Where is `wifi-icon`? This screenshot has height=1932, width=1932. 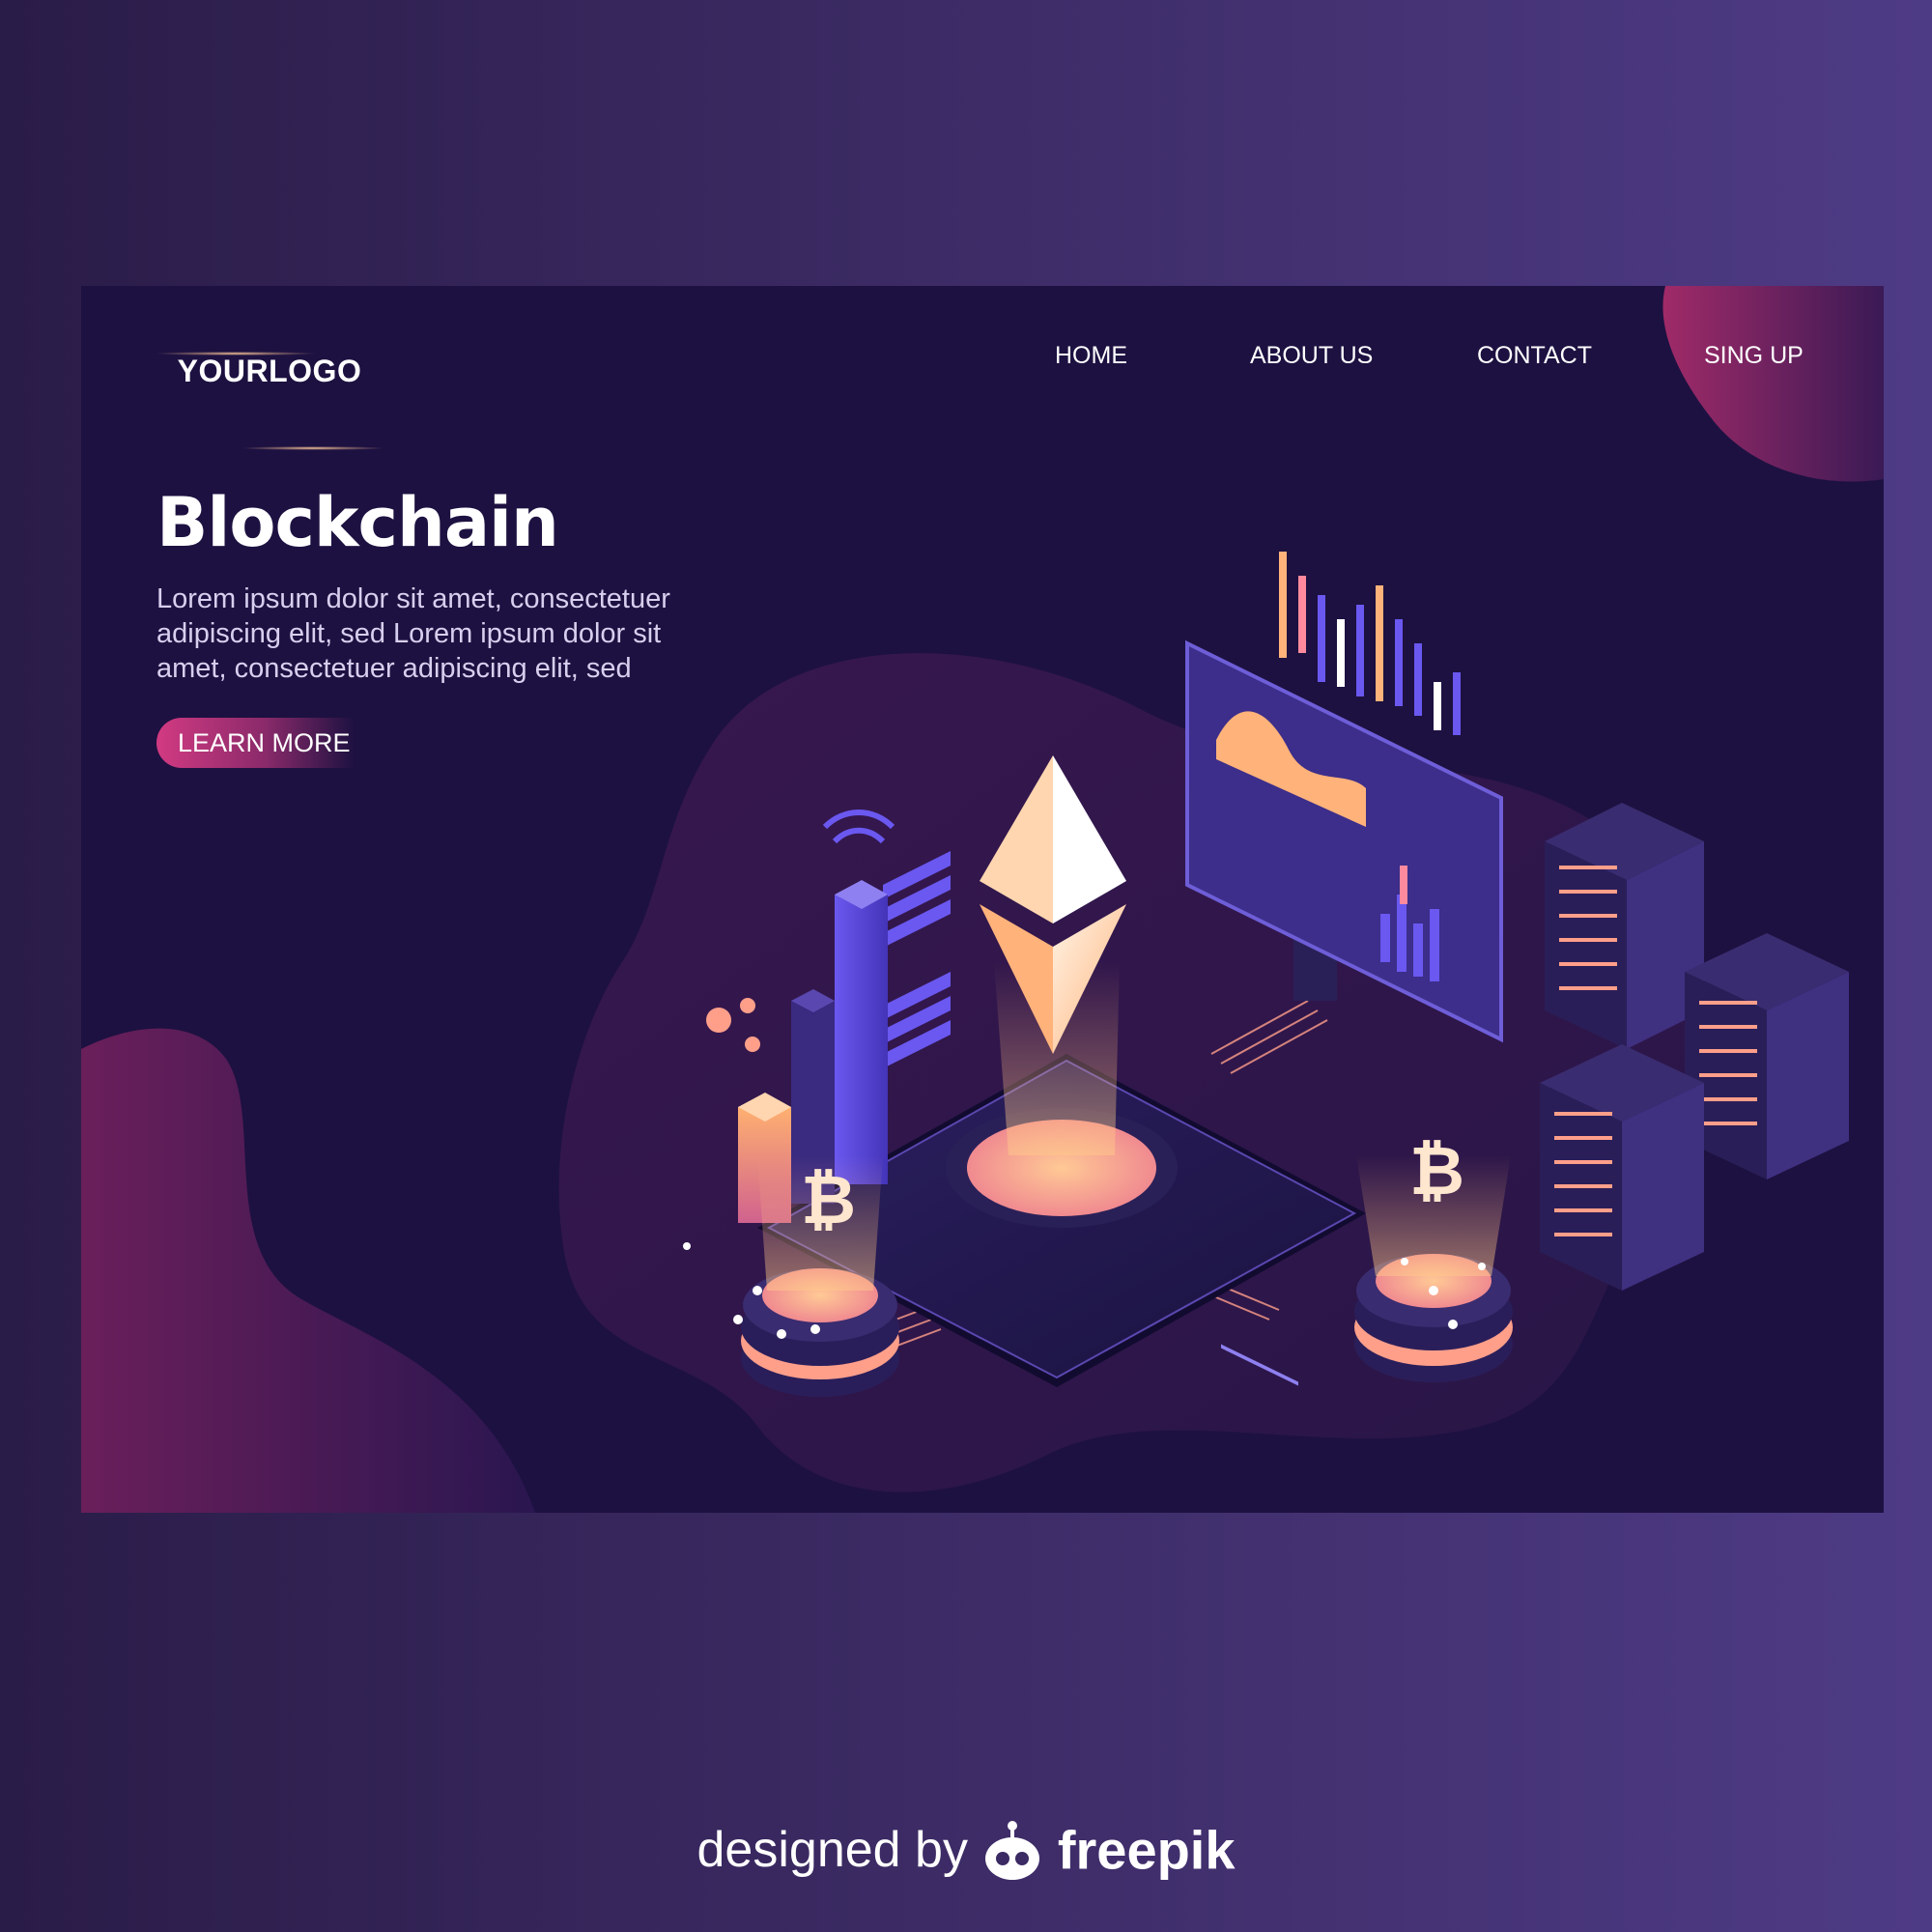 wifi-icon is located at coordinates (858, 827).